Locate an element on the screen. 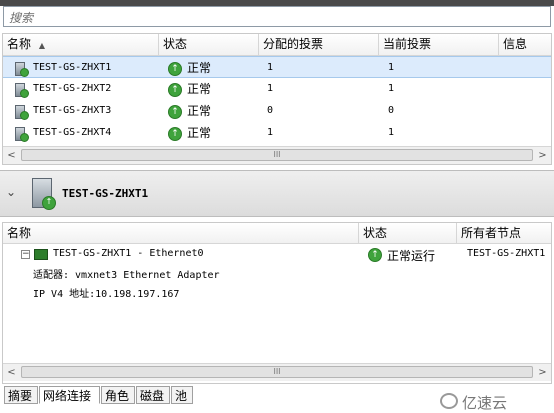  grid-header: 名称 ▲ 状态 分配的投票 当前投票 信息 is located at coordinates (277, 45).